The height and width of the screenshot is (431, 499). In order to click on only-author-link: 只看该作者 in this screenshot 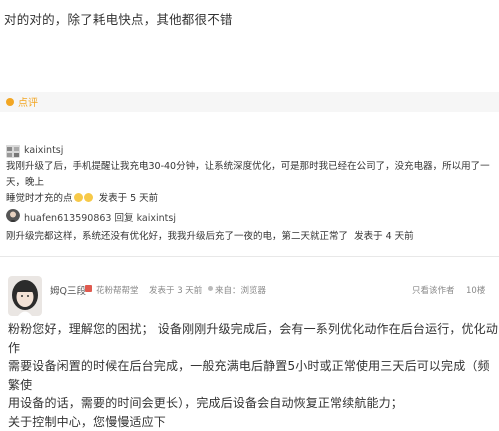, I will do `click(433, 290)`.